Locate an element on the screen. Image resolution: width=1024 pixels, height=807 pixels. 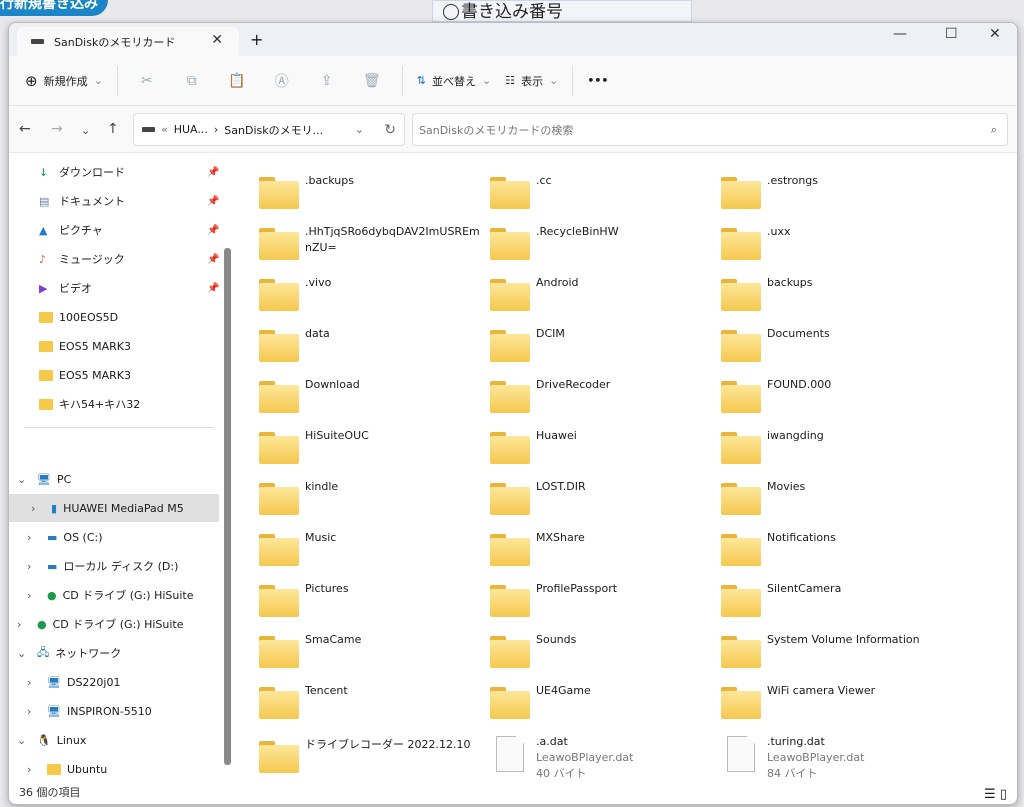
folder-item: Pictures is located at coordinates (373, 599).